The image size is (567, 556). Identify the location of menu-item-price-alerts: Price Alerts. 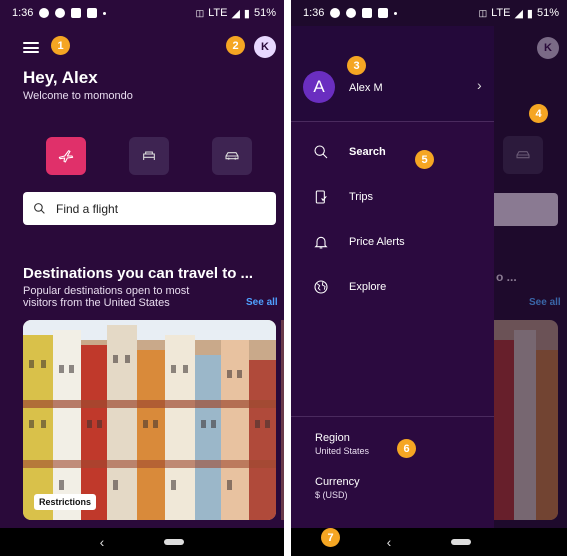
(392, 242).